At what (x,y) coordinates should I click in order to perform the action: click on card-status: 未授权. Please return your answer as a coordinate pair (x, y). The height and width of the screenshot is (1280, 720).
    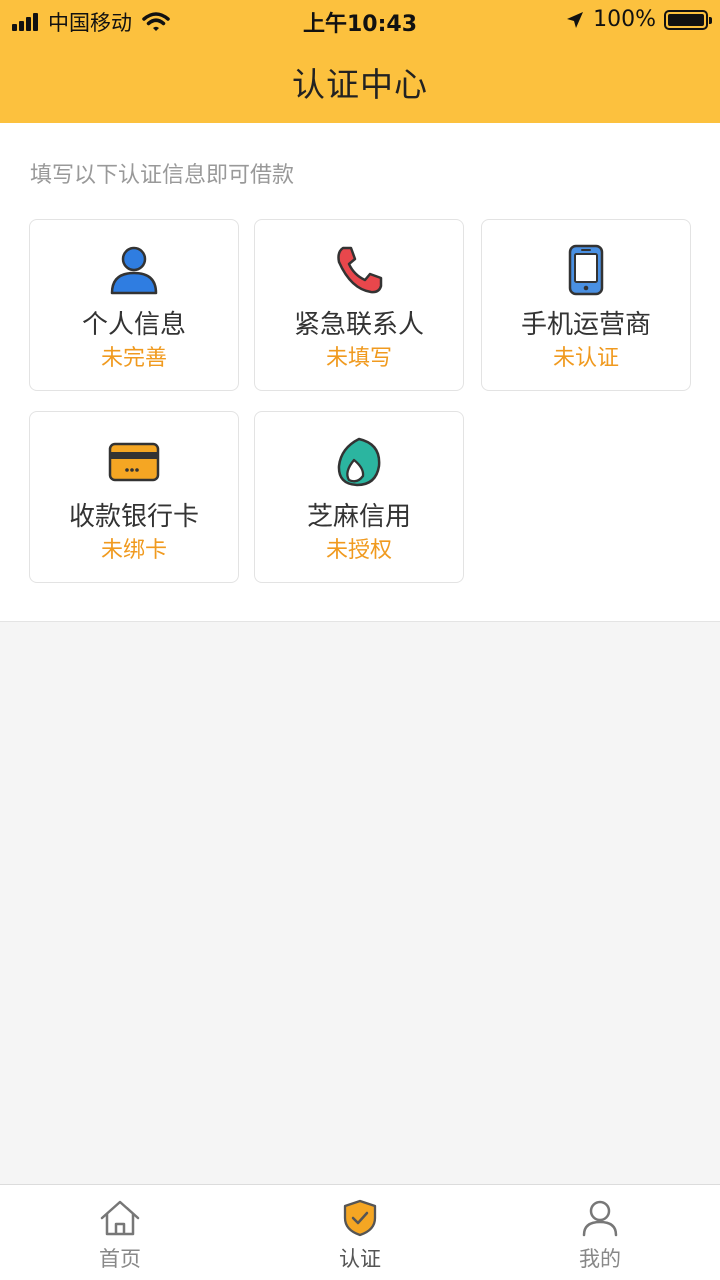
    Looking at the image, I should click on (358, 550).